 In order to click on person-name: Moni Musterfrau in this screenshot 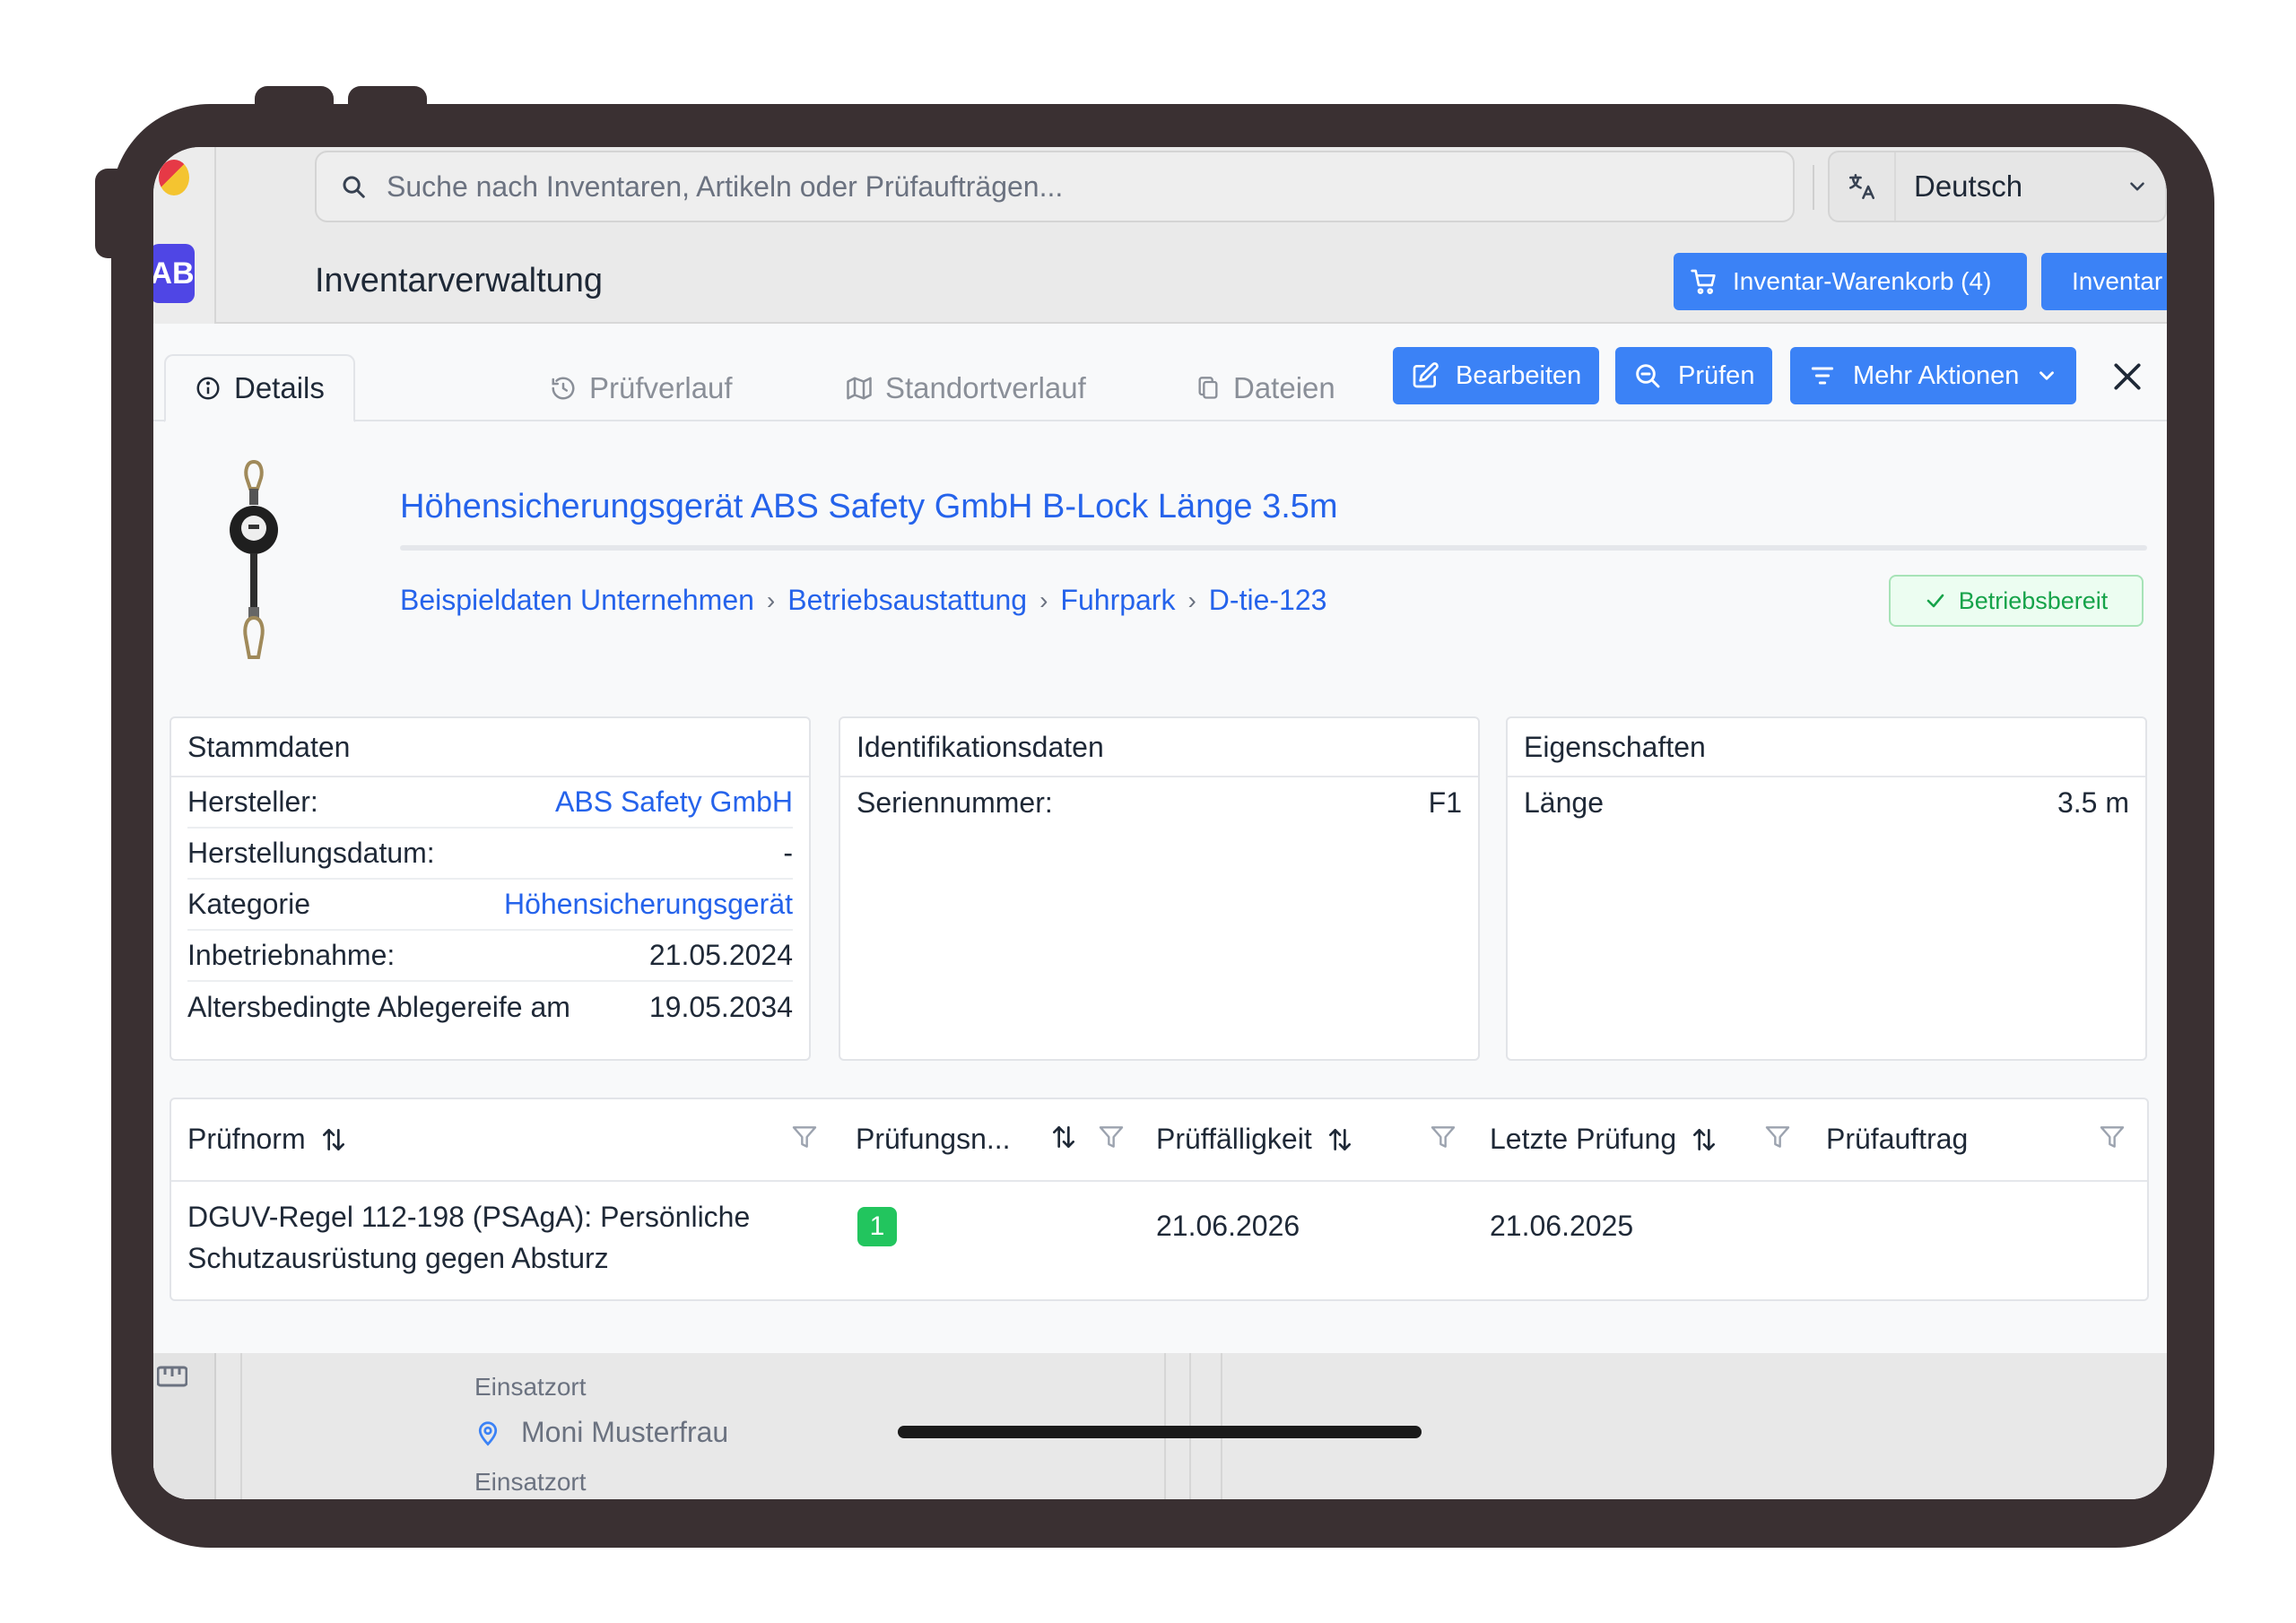, I will do `click(624, 1432)`.